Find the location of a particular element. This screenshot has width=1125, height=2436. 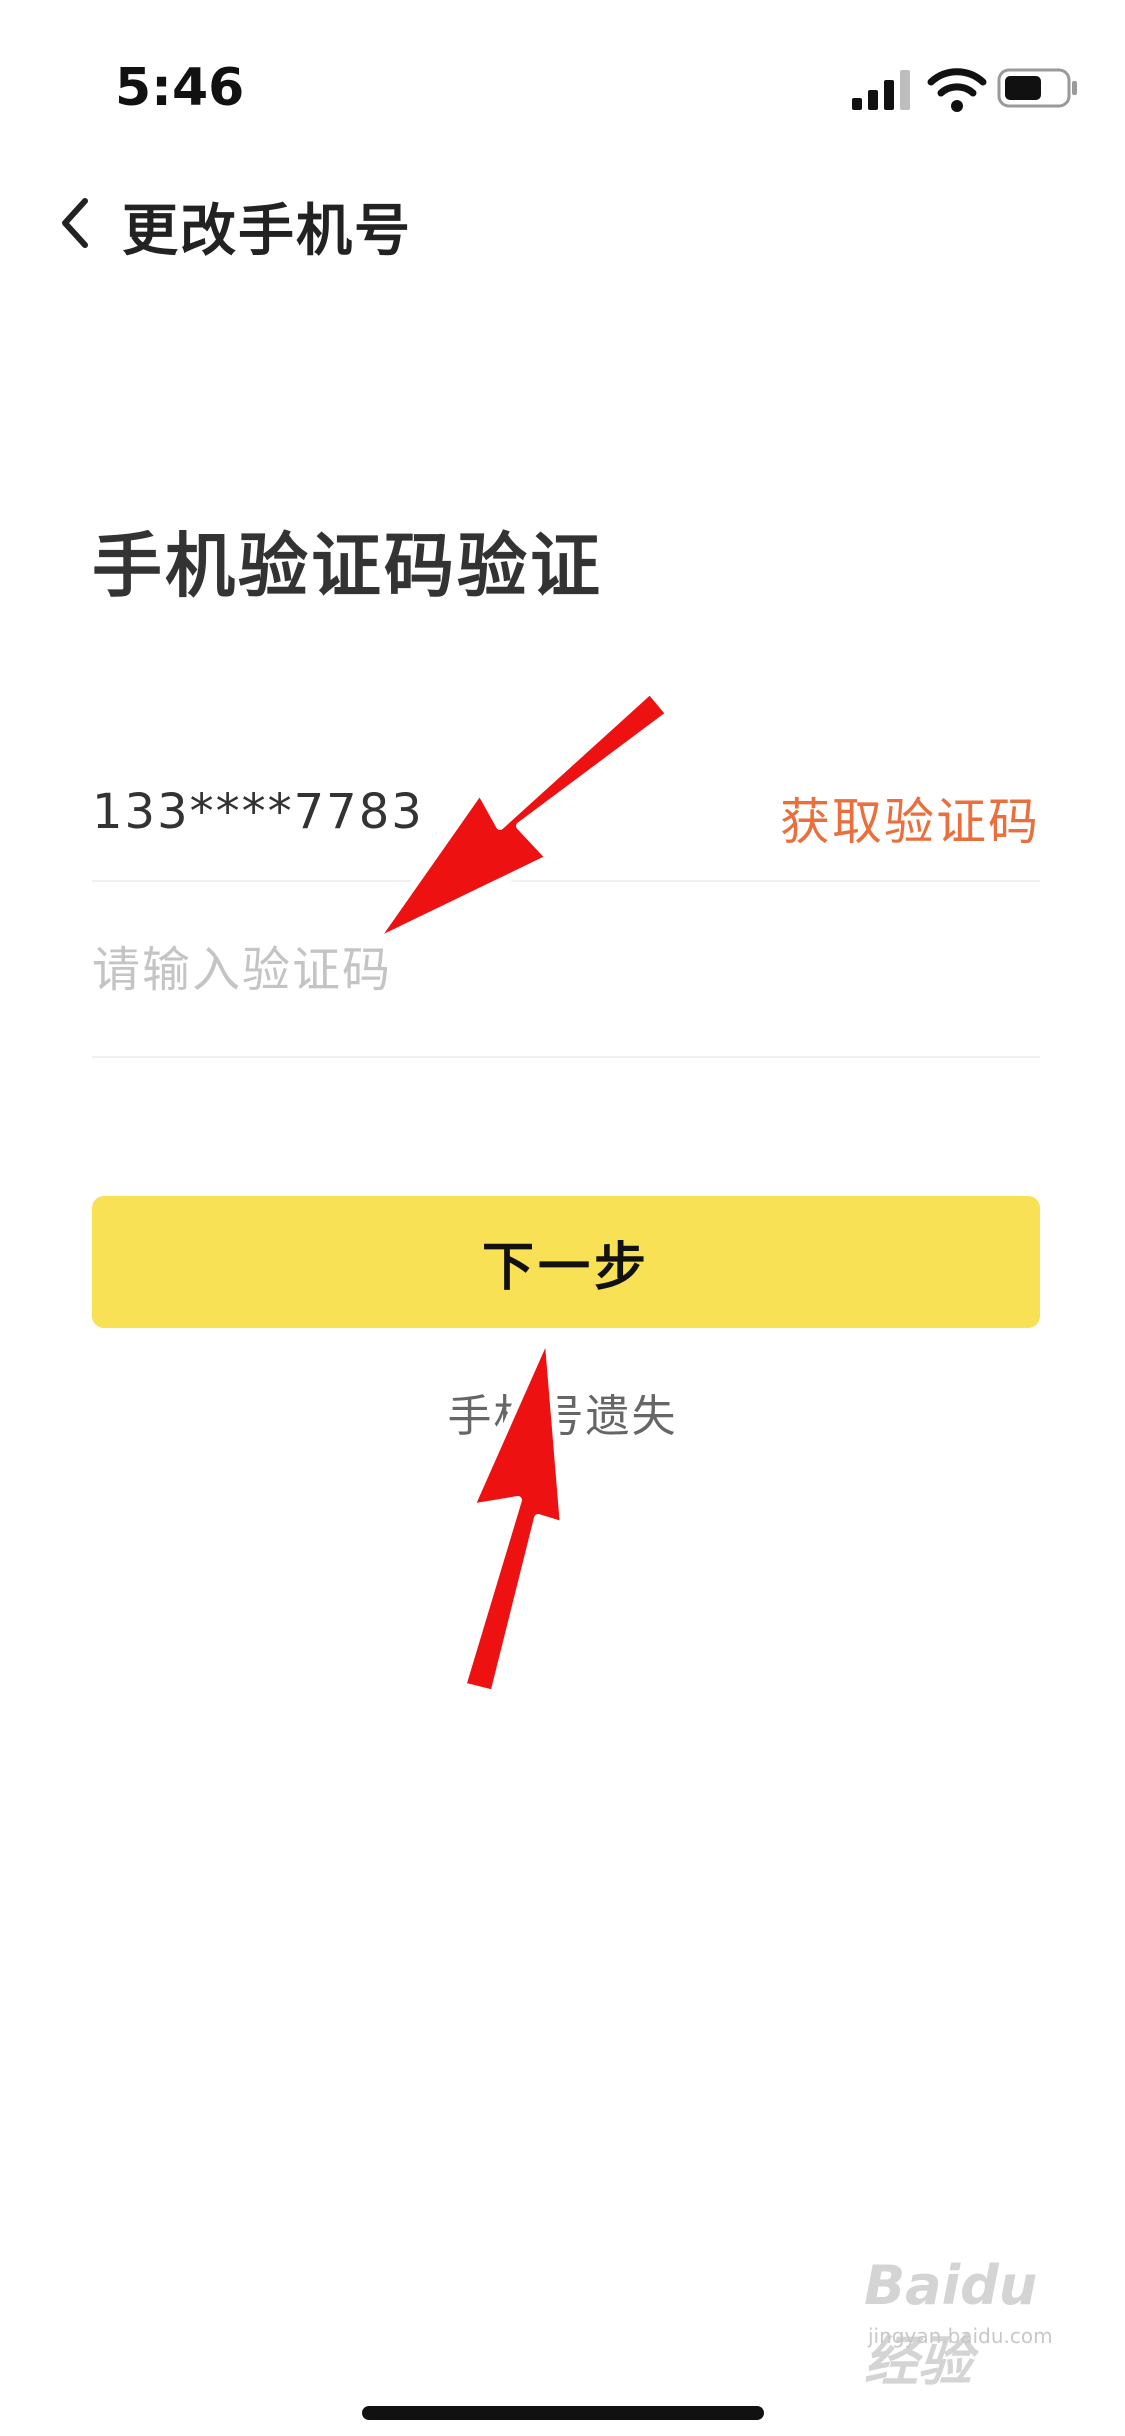

get-code-button: 获取验证码 is located at coordinates (910, 818).